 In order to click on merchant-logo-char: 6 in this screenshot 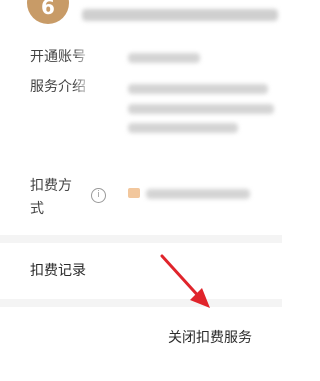, I will do `click(48, 9)`.